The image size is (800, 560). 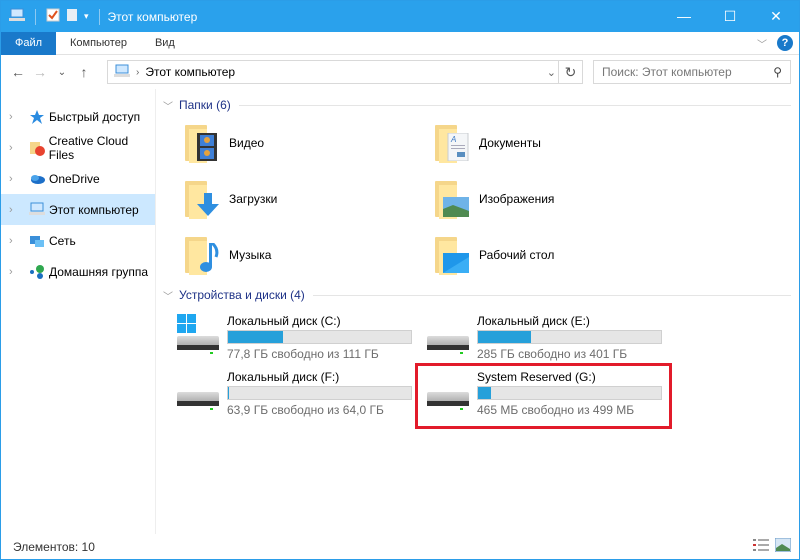 What do you see at coordinates (517, 199) in the screenshot?
I see `folder-label: Изображения` at bounding box center [517, 199].